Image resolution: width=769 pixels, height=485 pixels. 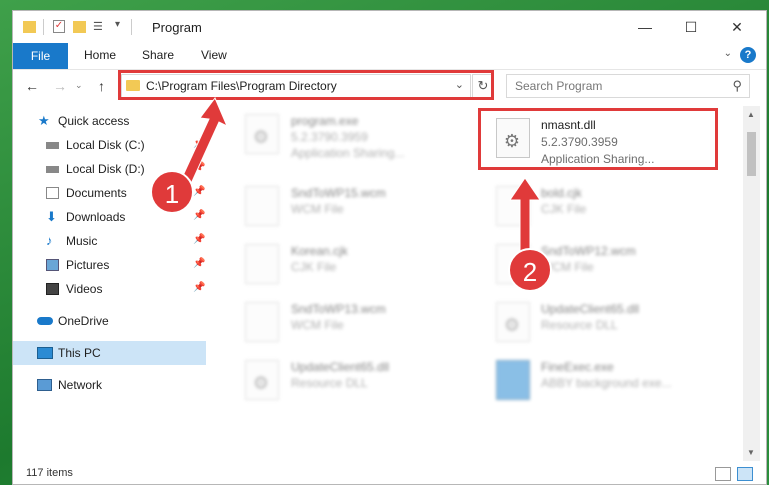 What do you see at coordinates (172, 192) in the screenshot?
I see `step-1-badge: 1` at bounding box center [172, 192].